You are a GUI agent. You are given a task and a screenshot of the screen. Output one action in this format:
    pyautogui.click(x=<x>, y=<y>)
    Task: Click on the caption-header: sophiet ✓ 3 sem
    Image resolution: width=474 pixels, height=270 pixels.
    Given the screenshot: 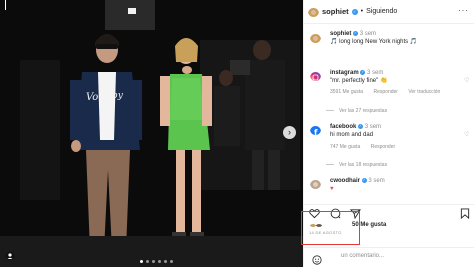 What is the action you would take?
    pyautogui.click(x=353, y=34)
    